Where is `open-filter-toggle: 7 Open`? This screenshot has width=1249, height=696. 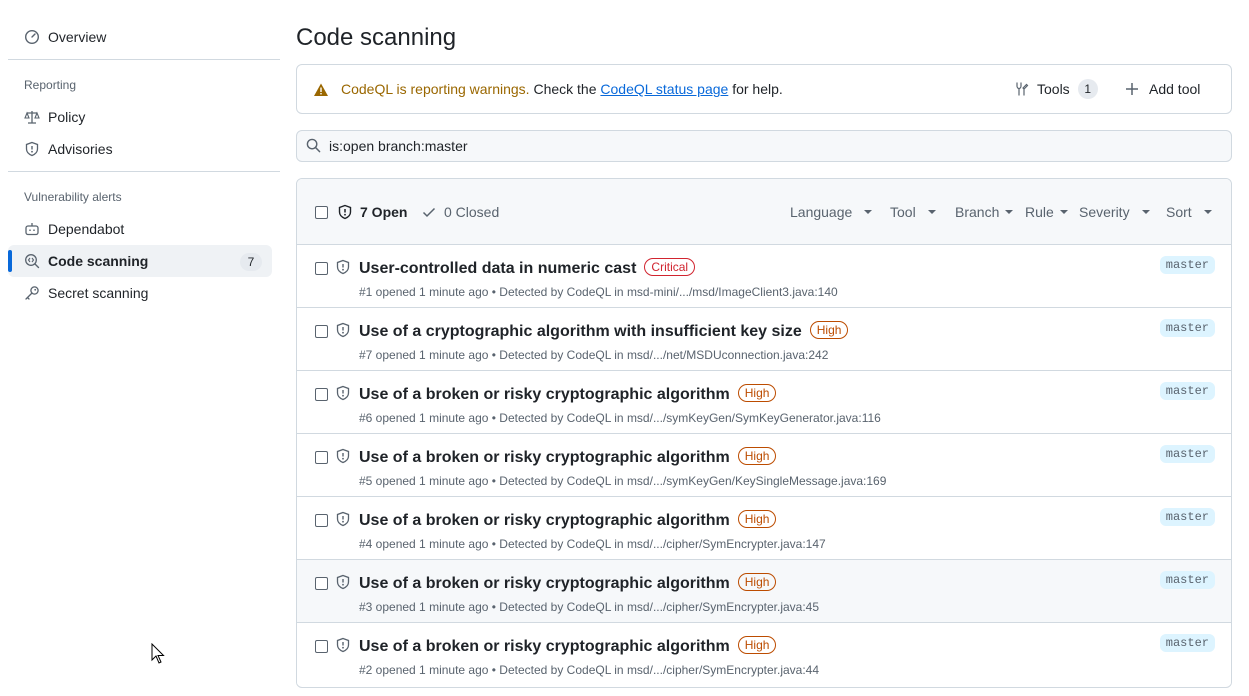 open-filter-toggle: 7 Open is located at coordinates (372, 212).